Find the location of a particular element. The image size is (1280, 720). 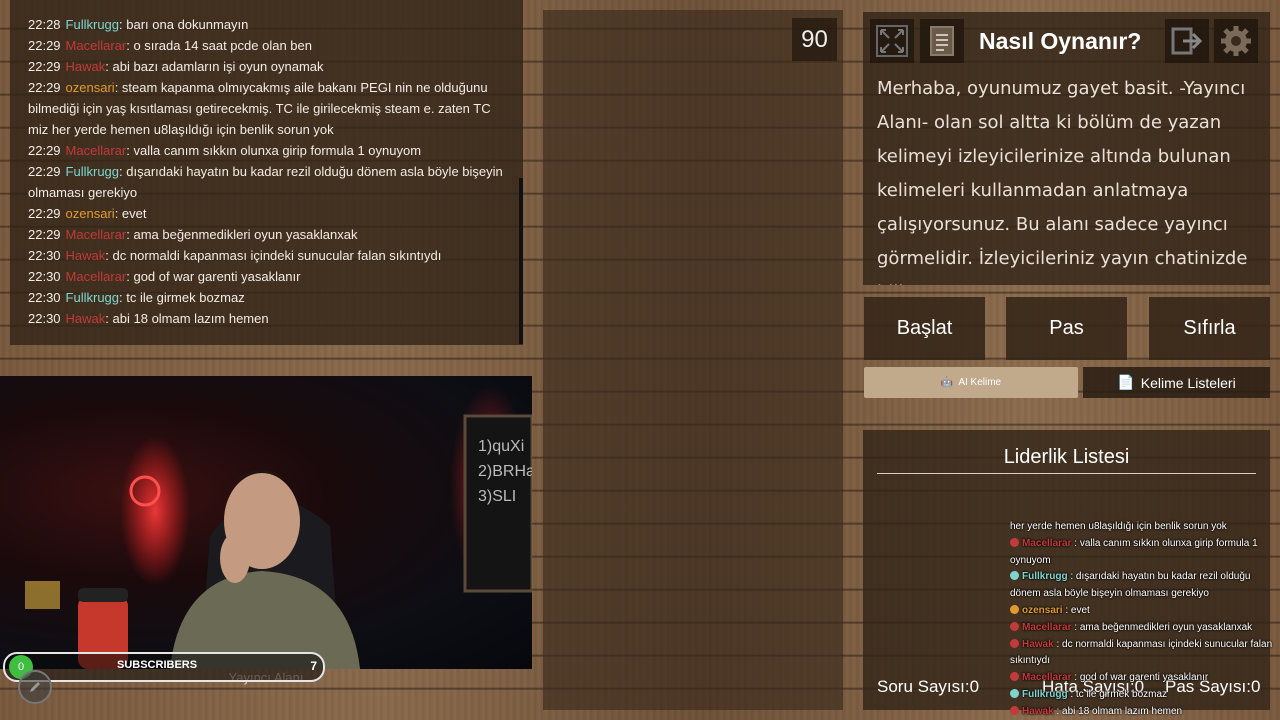

question-count: Soru Sayısı:0 is located at coordinates (928, 686).